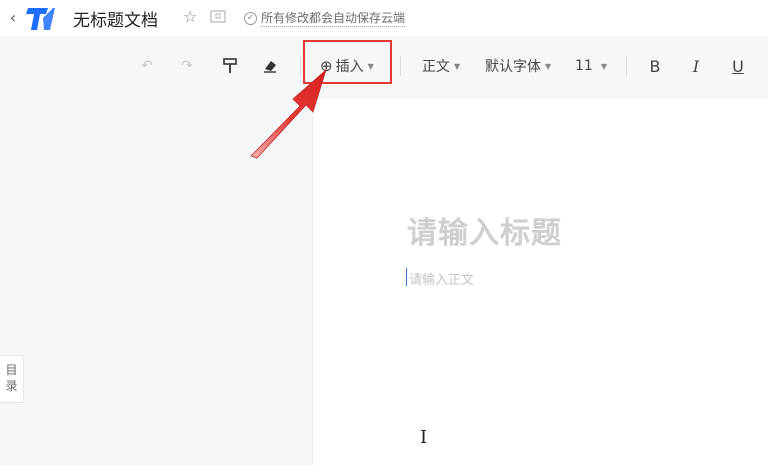  I want to click on text-cursor, so click(406, 277).